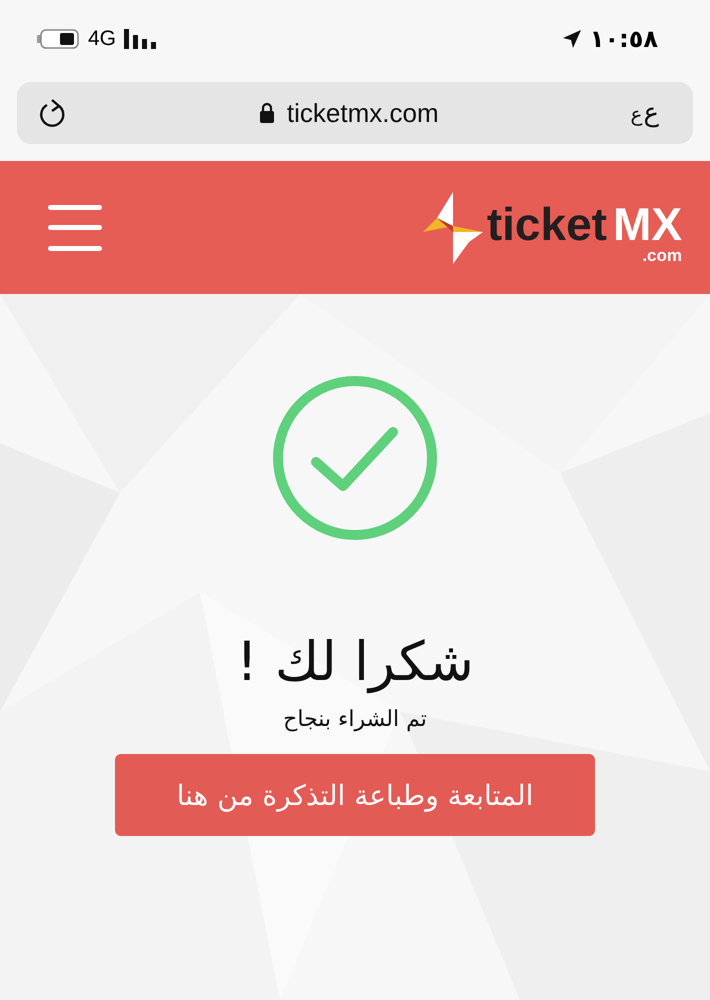 This screenshot has width=710, height=1000. Describe the element at coordinates (75, 227) in the screenshot. I see `menu-icon` at that location.